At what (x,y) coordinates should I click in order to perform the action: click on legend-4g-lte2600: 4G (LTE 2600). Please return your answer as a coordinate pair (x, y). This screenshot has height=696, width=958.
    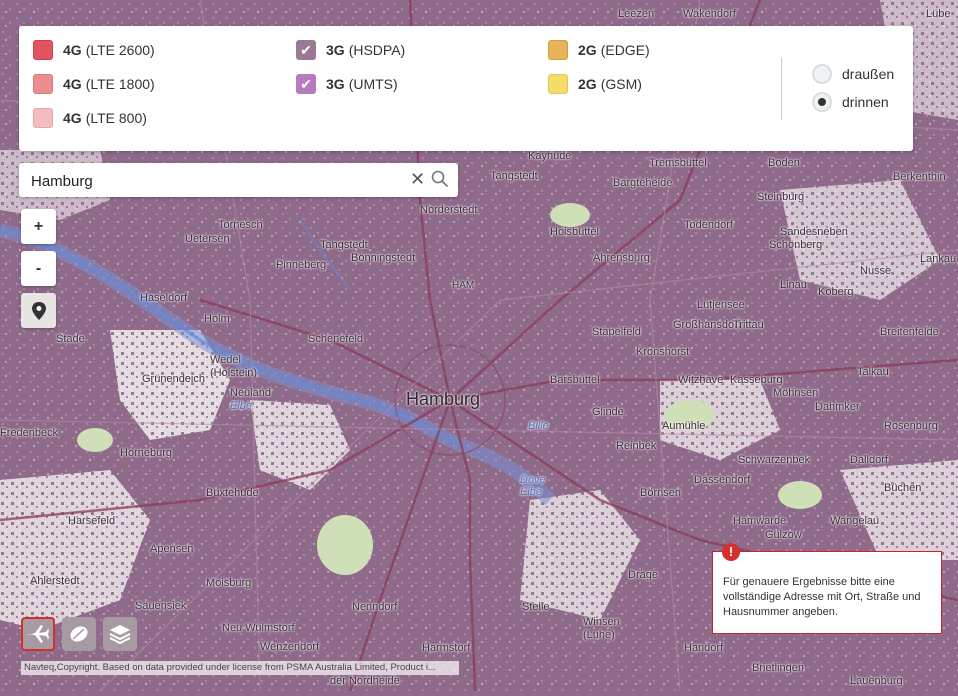
    Looking at the image, I should click on (94, 50).